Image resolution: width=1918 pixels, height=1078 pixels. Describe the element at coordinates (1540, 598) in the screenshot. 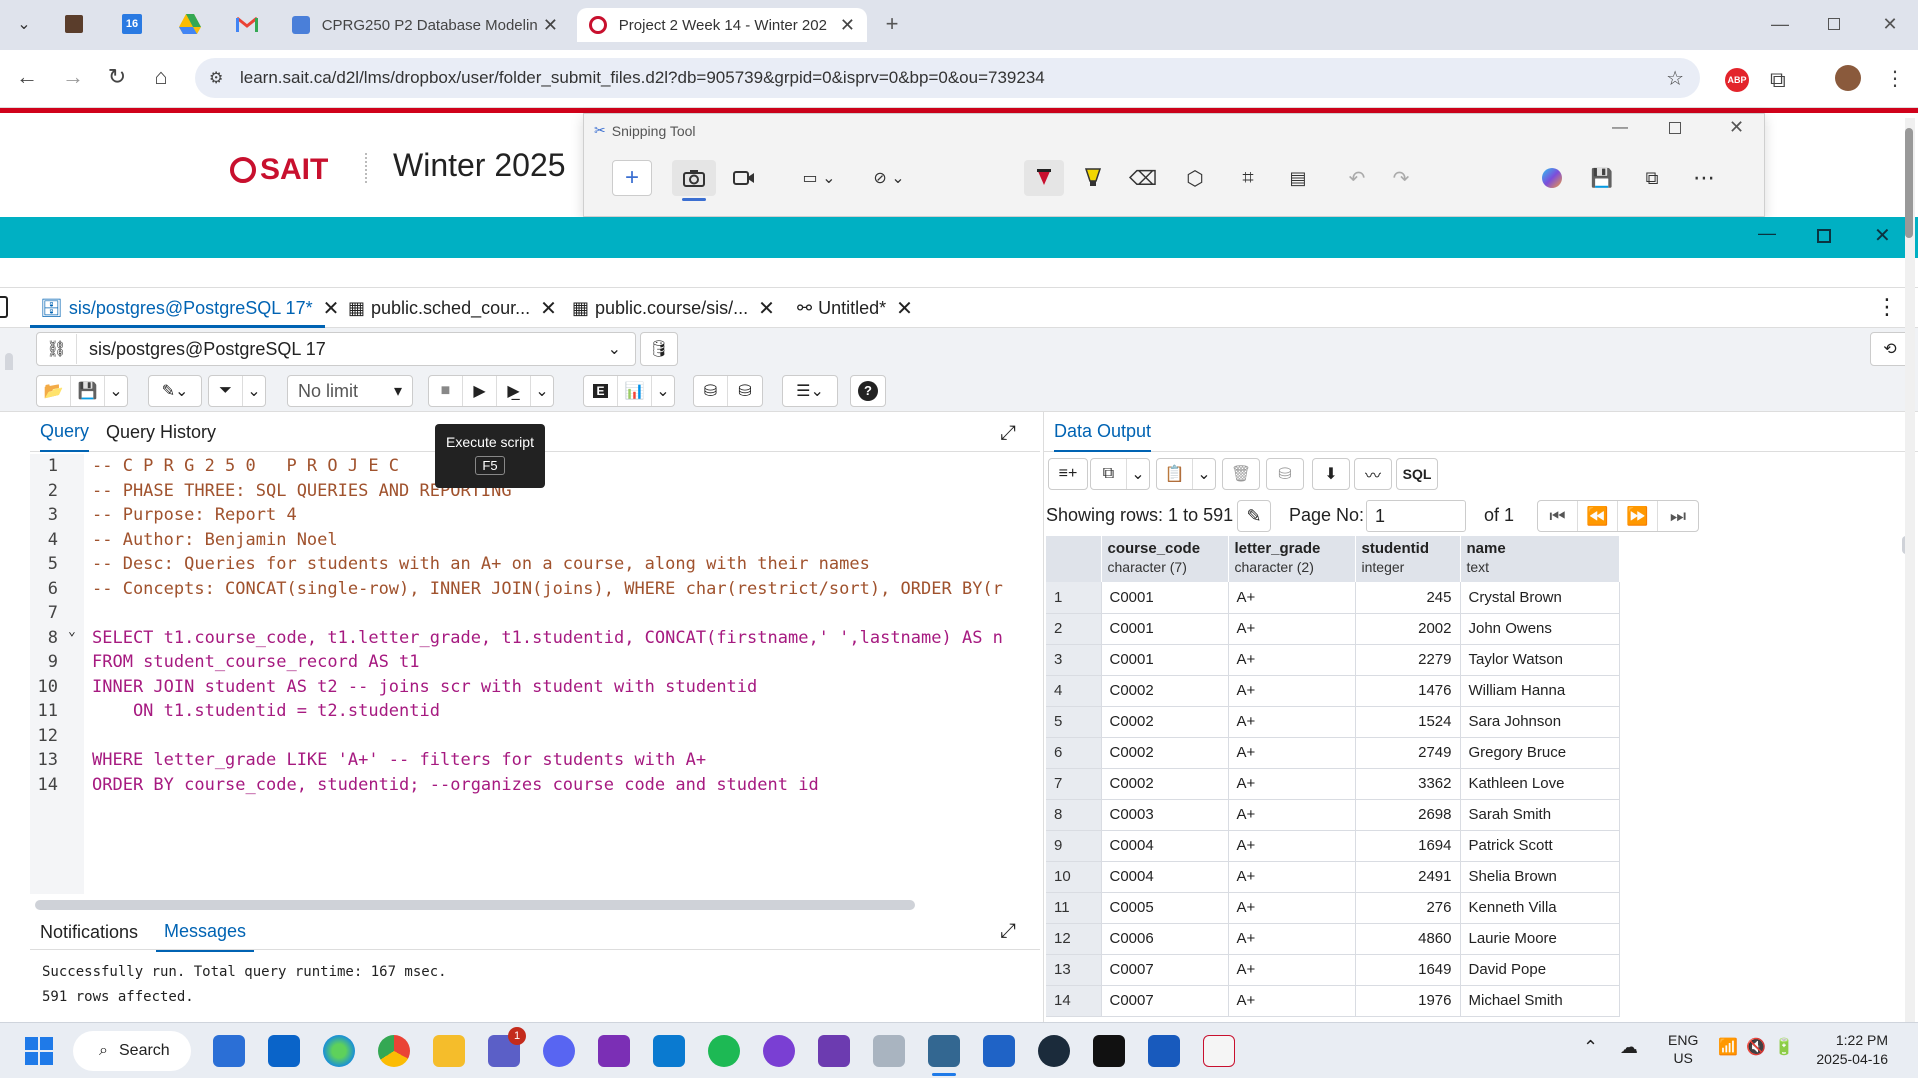

I see `table-cell: Crystal Brown` at that location.